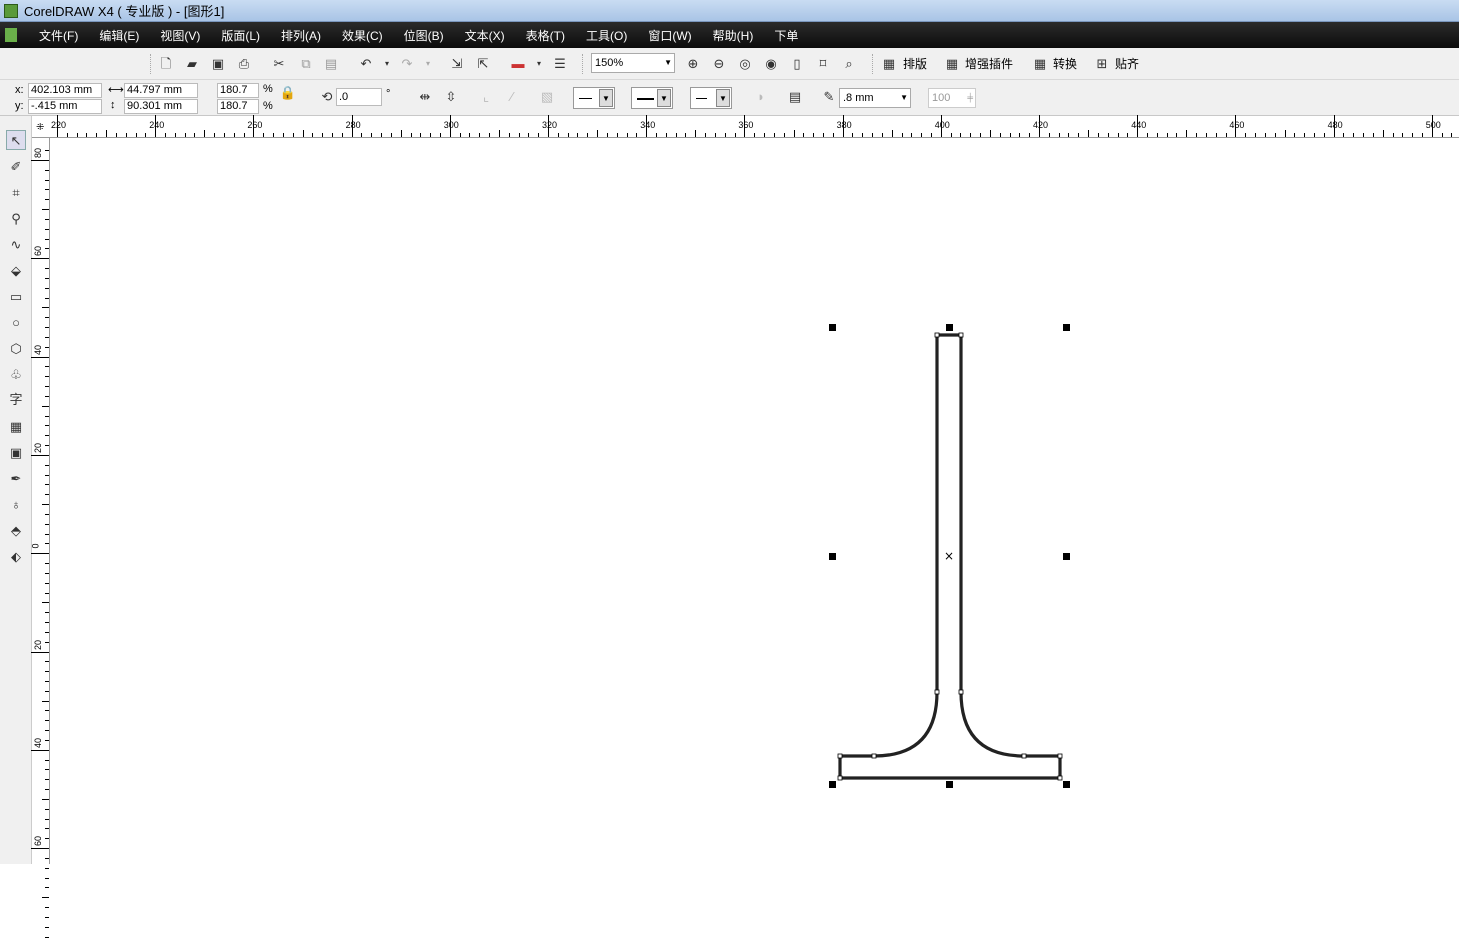  I want to click on polygon-tool-icon: ⬡, so click(16, 349).